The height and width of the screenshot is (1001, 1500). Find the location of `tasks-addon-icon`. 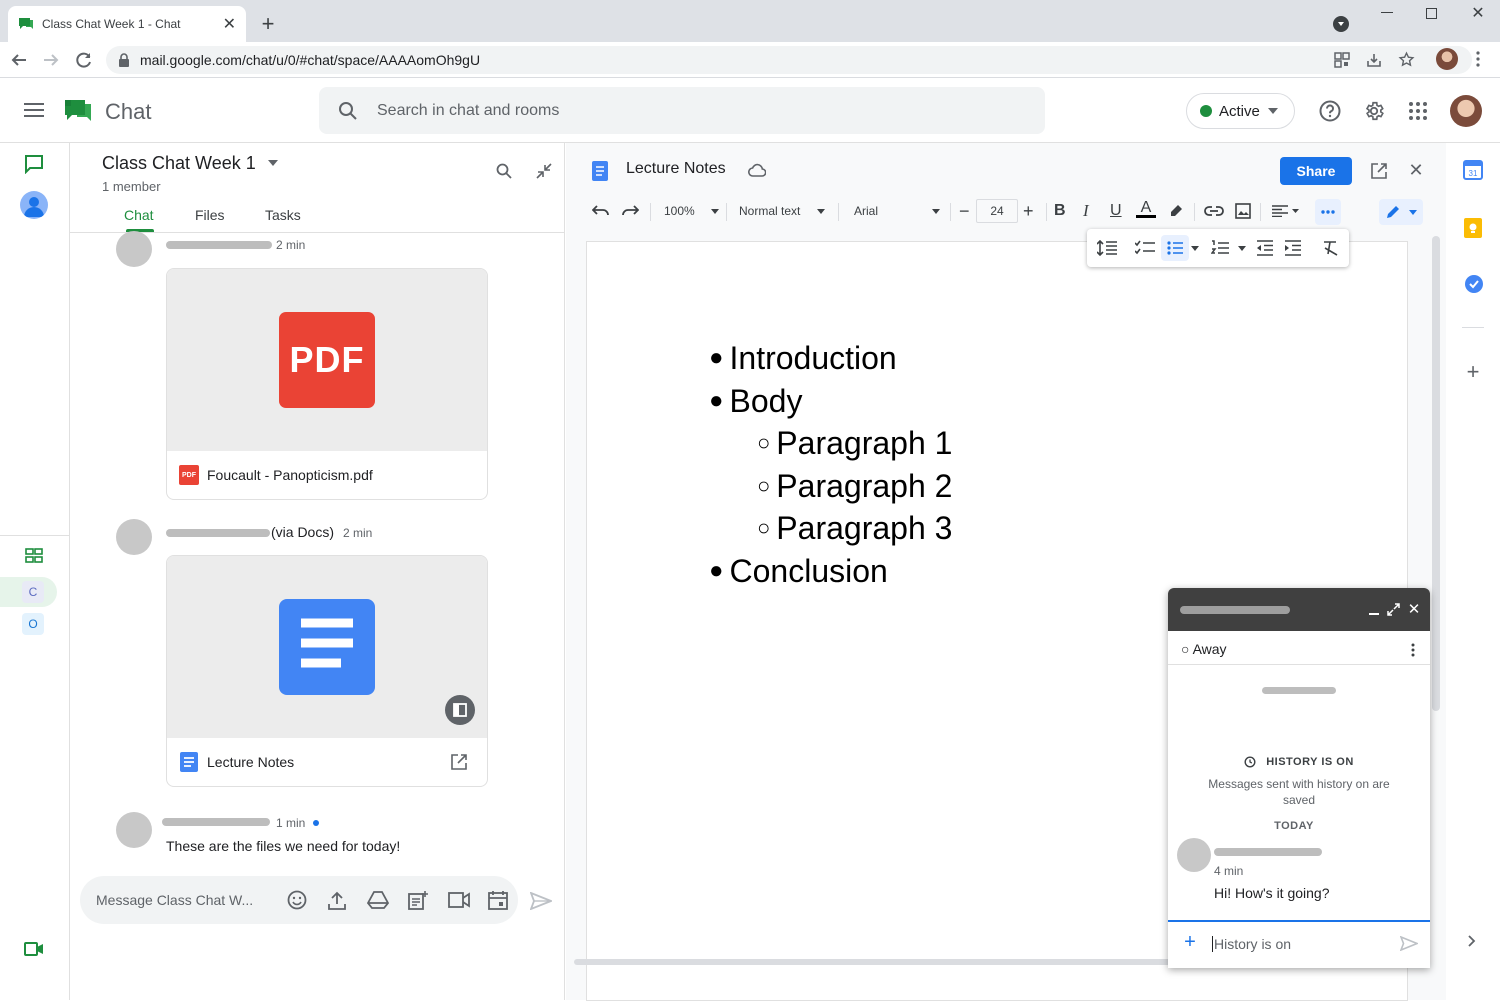

tasks-addon-icon is located at coordinates (1474, 284).